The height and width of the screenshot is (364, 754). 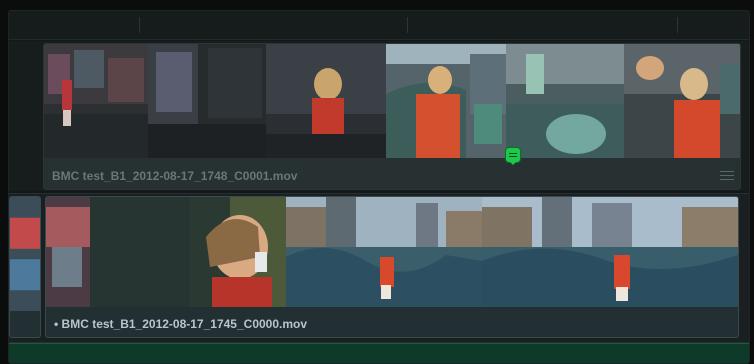 What do you see at coordinates (175, 176) in the screenshot?
I see `clip-name: BMC test_B1_2012-08-17_1748_C0001.mov` at bounding box center [175, 176].